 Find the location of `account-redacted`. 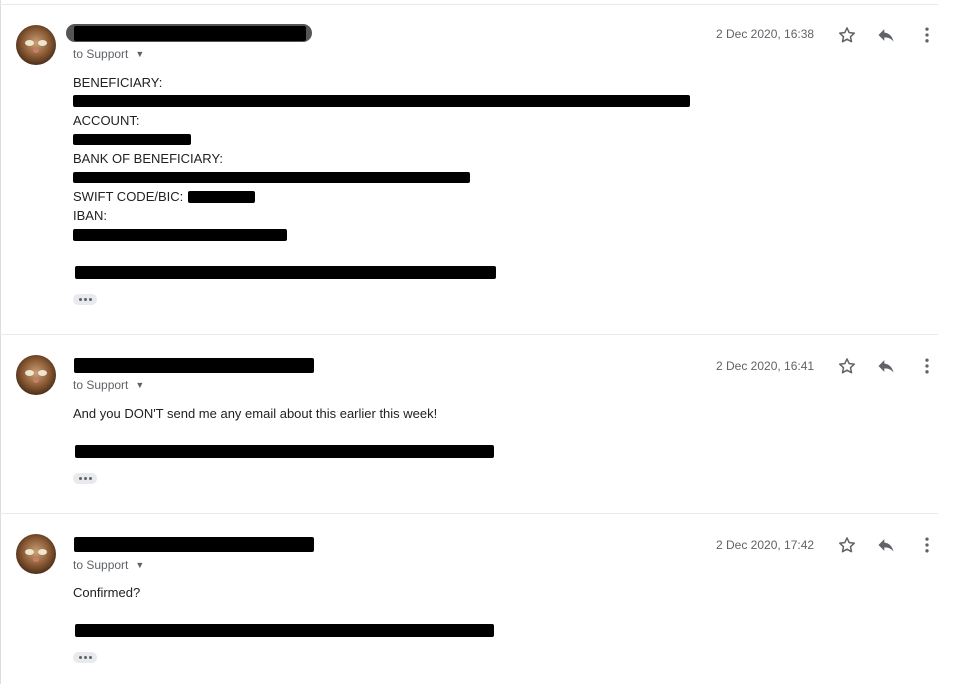

account-redacted is located at coordinates (132, 139).